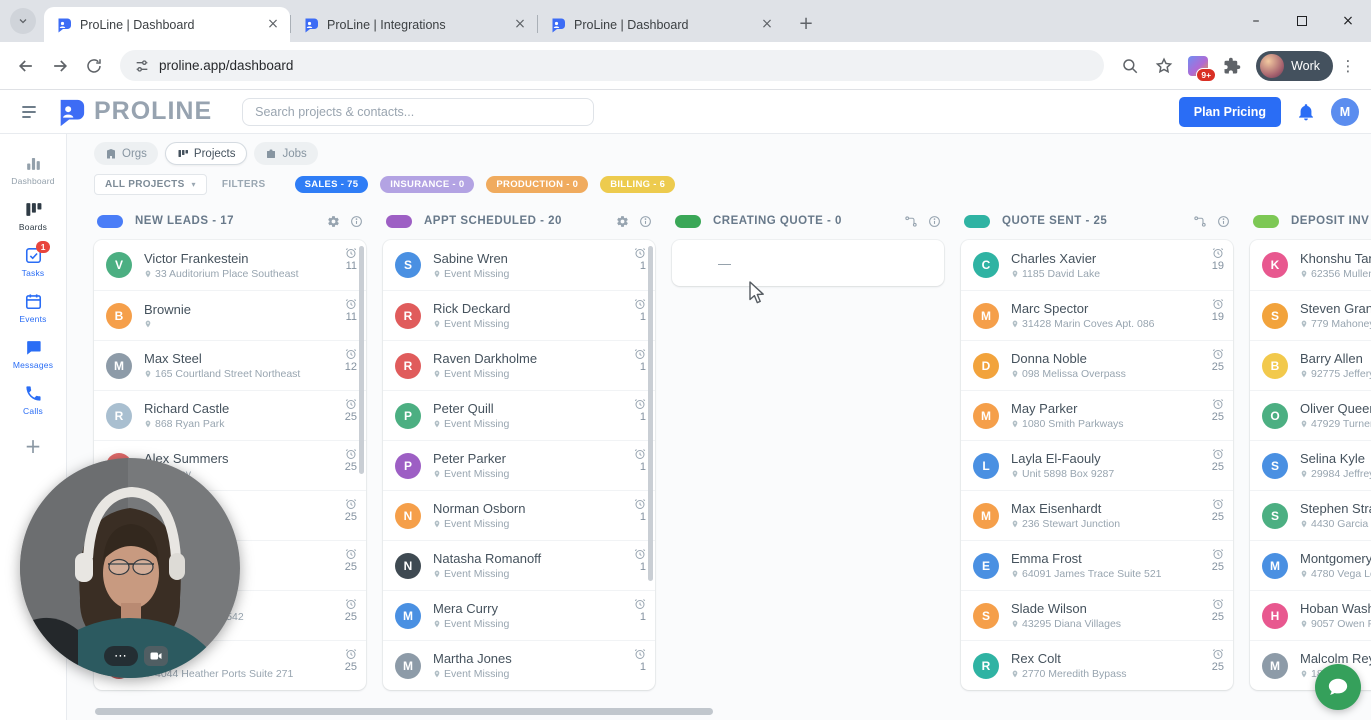 This screenshot has width=1371, height=720. Describe the element at coordinates (187, 408) in the screenshot. I see `contact-name: Richard Castle` at that location.